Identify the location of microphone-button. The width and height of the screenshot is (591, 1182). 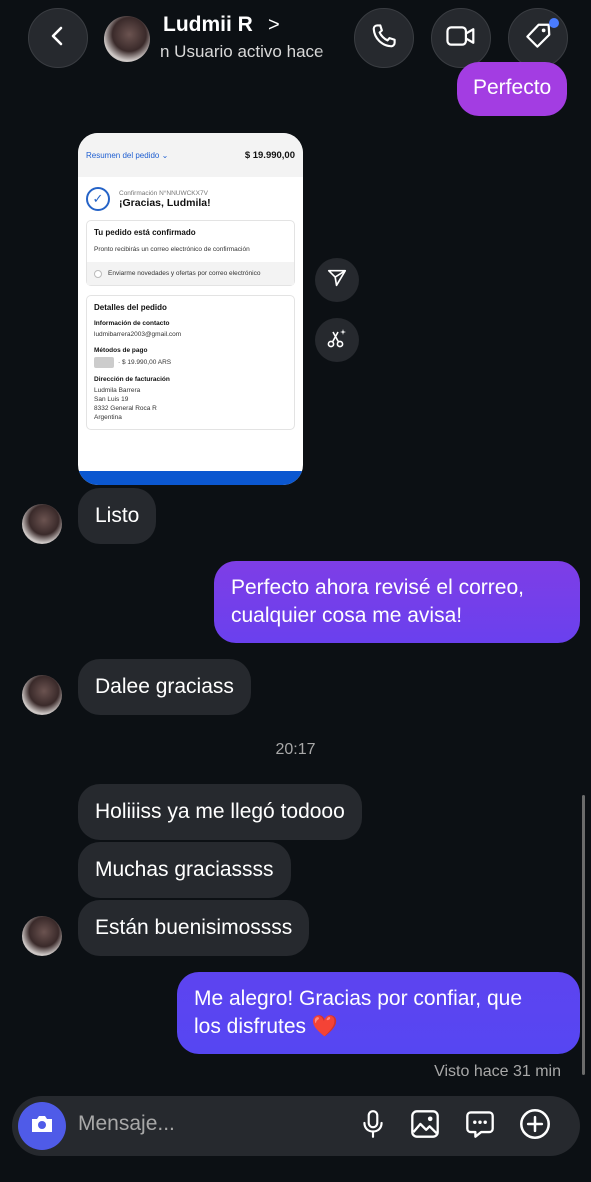
(373, 1126).